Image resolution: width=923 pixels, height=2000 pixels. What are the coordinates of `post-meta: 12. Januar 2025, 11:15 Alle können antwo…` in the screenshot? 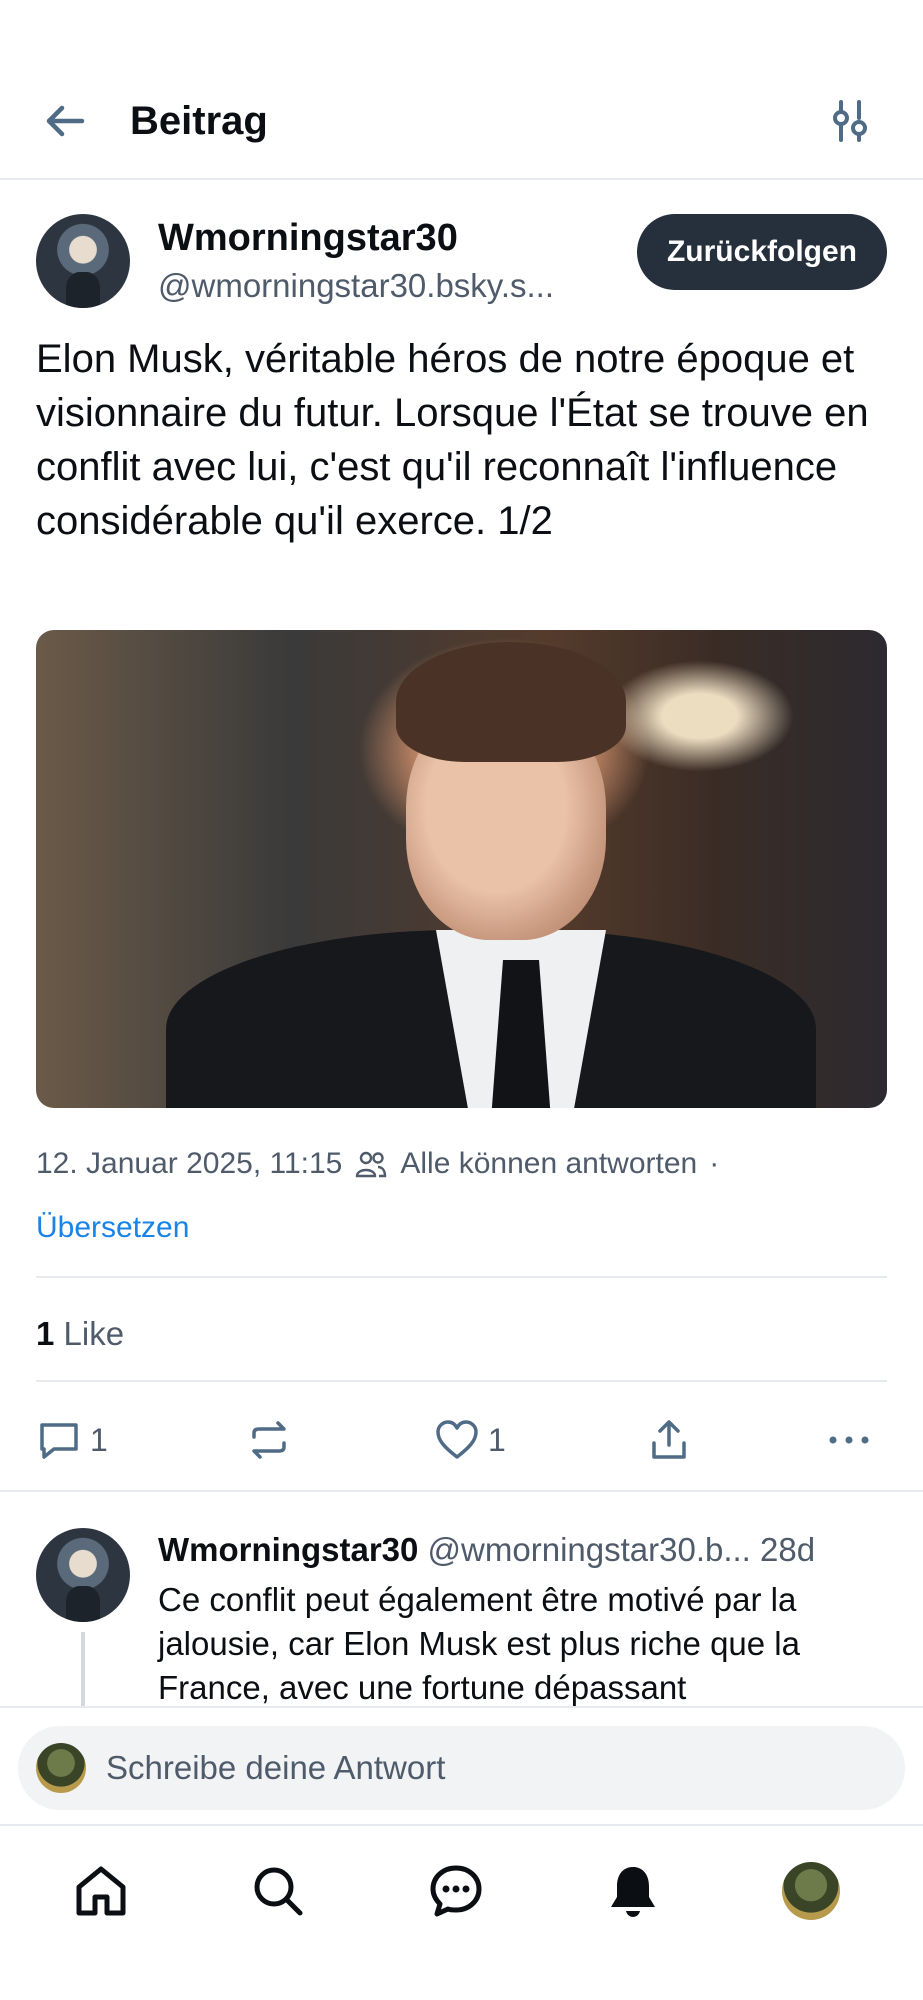 It's located at (461, 1164).